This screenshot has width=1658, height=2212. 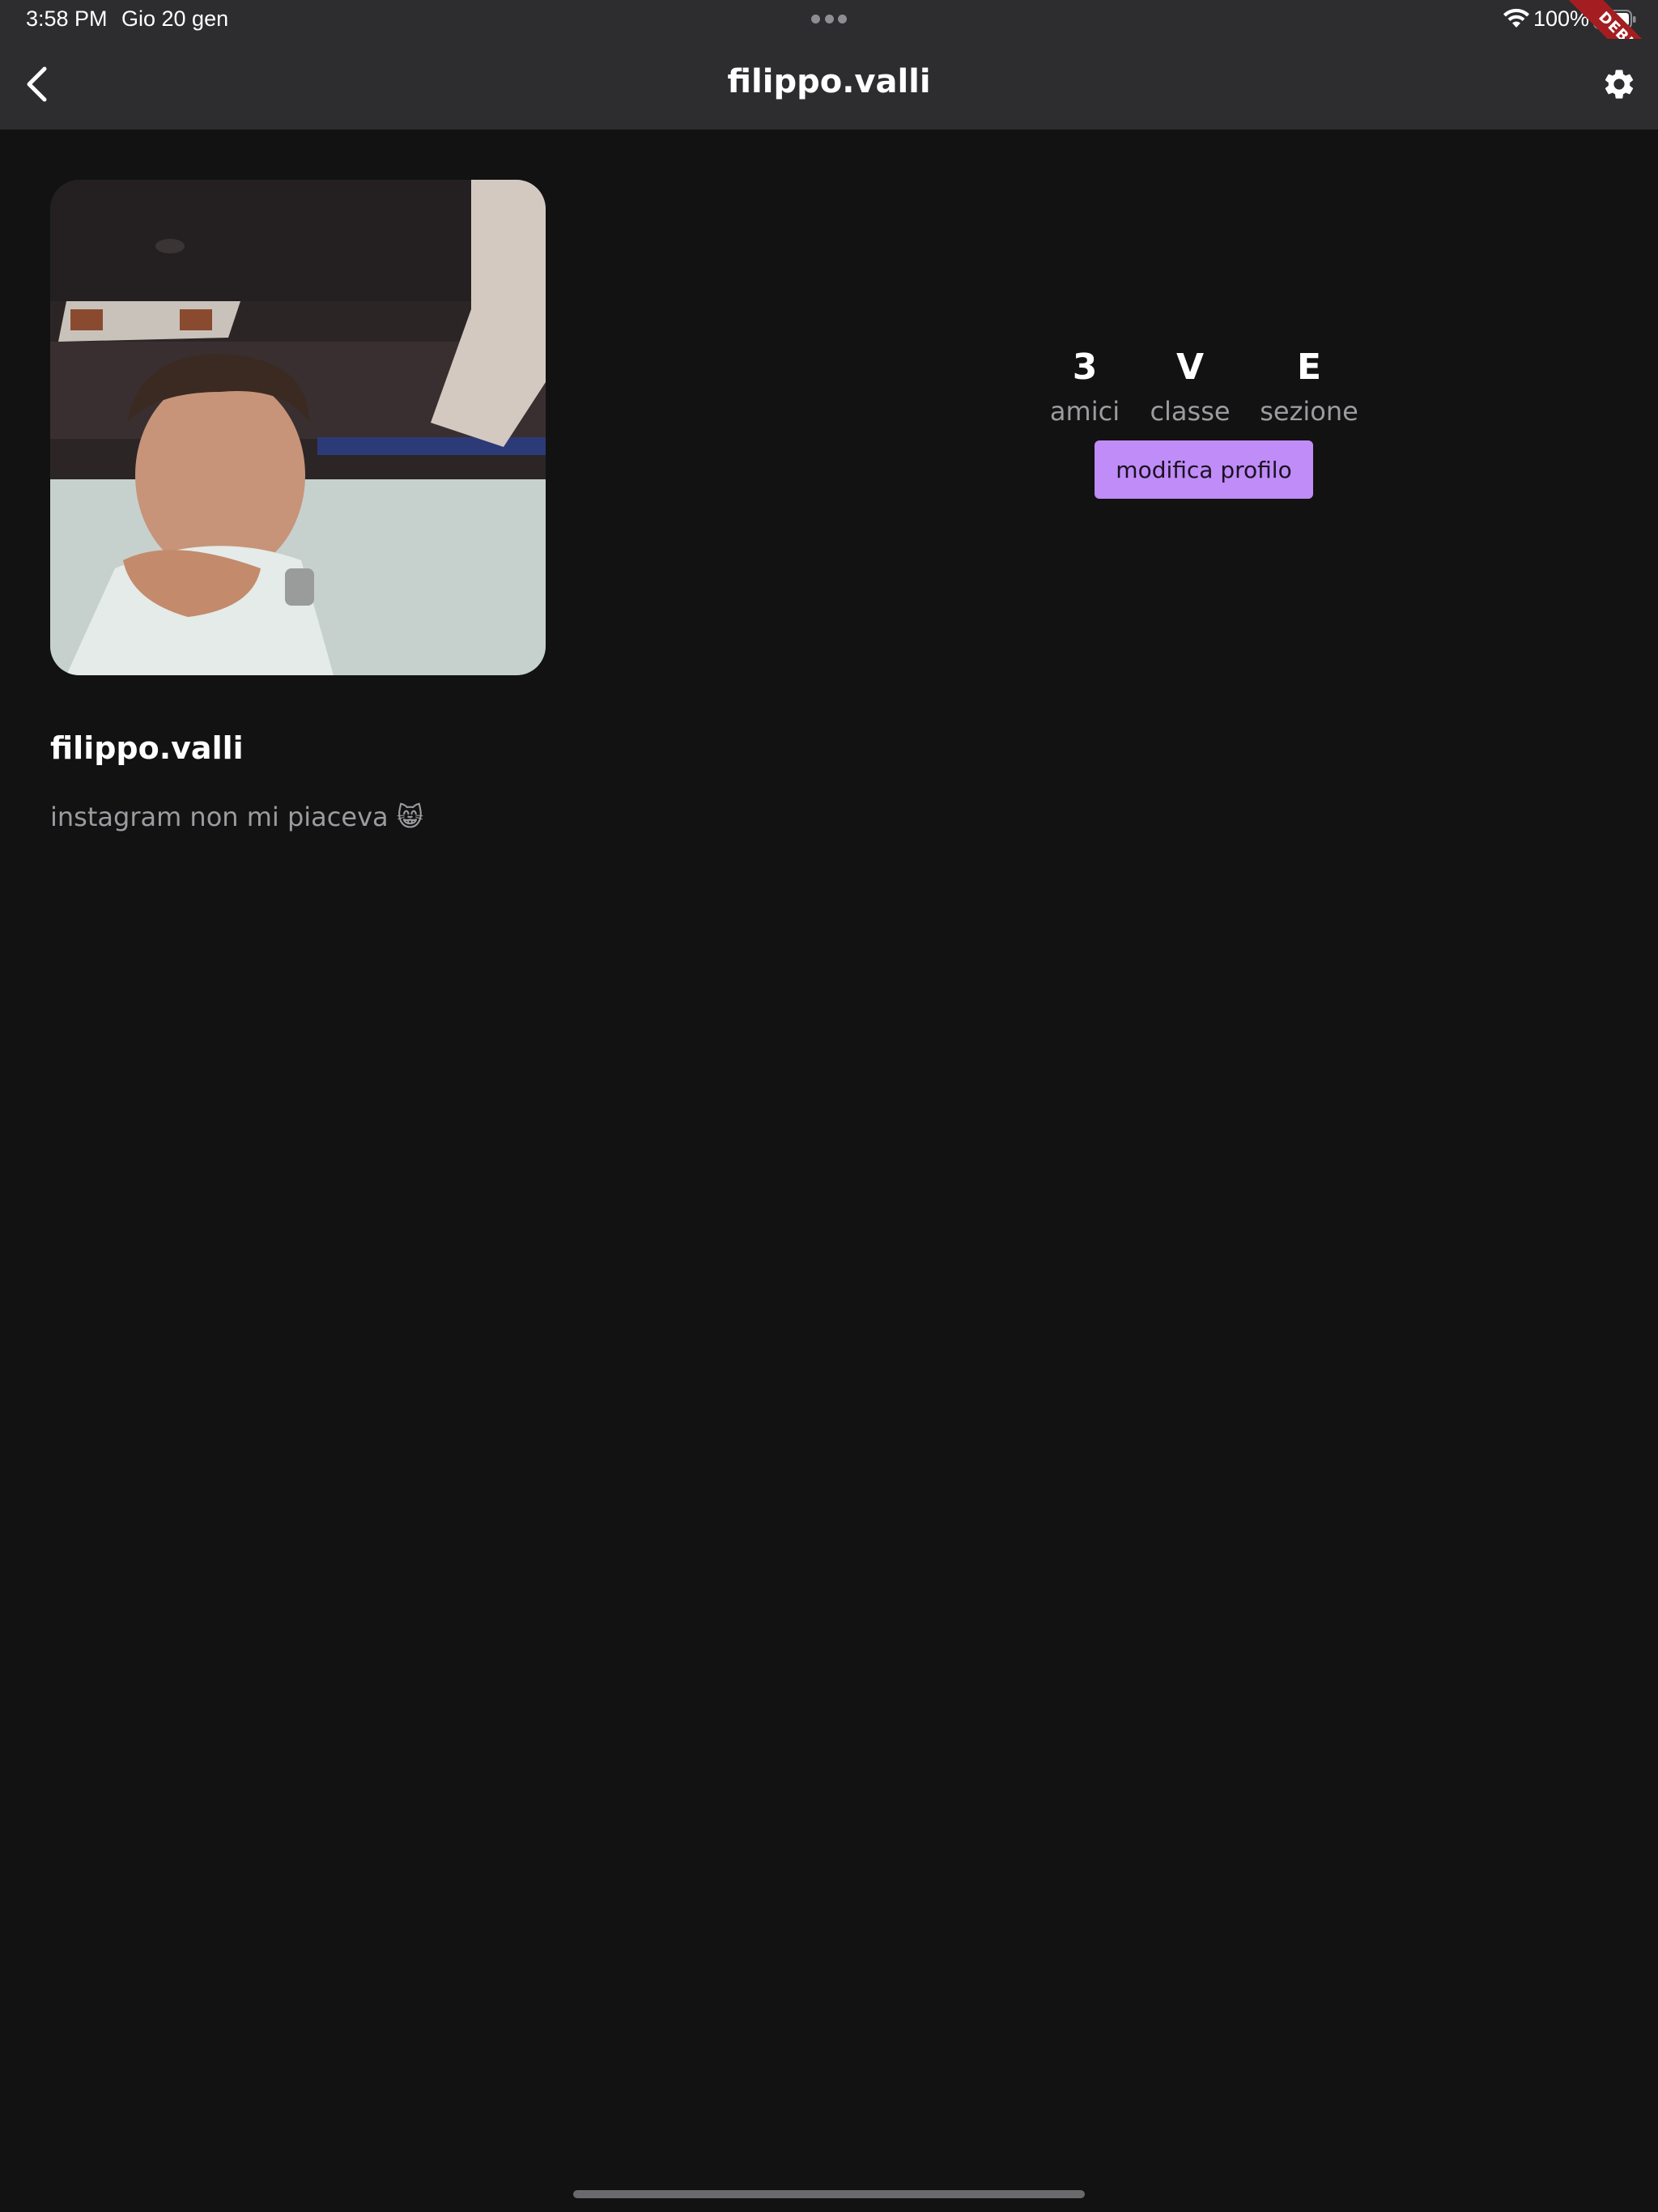 I want to click on status-date: Gio 20 gen, so click(x=175, y=19).